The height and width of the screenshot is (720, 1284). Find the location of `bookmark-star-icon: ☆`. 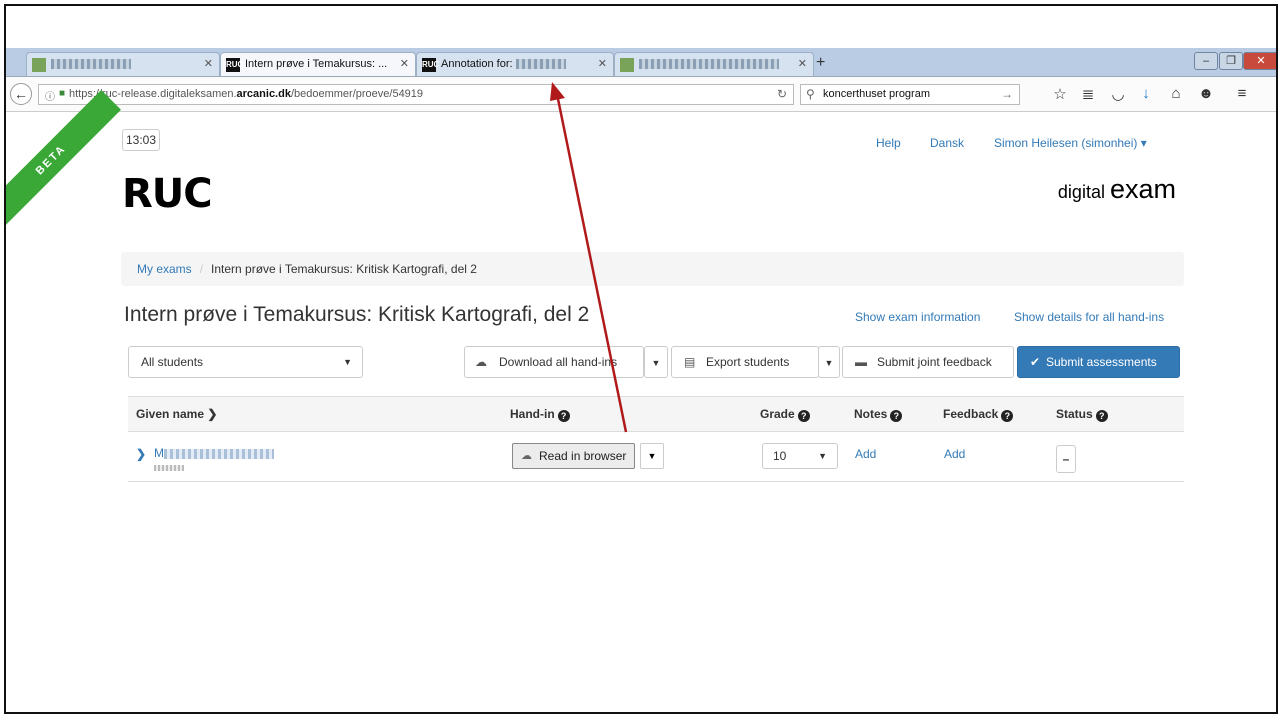

bookmark-star-icon: ☆ is located at coordinates (1060, 94).